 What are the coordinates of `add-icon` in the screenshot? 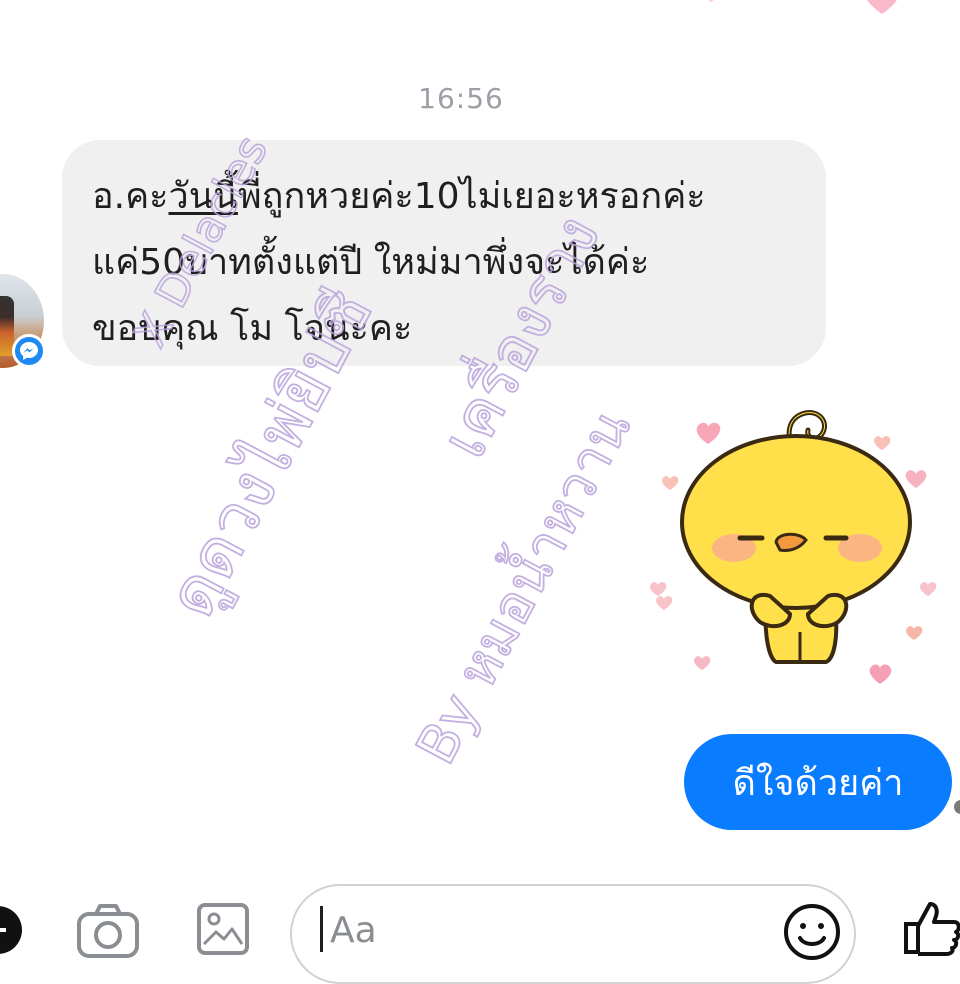 It's located at (13, 930).